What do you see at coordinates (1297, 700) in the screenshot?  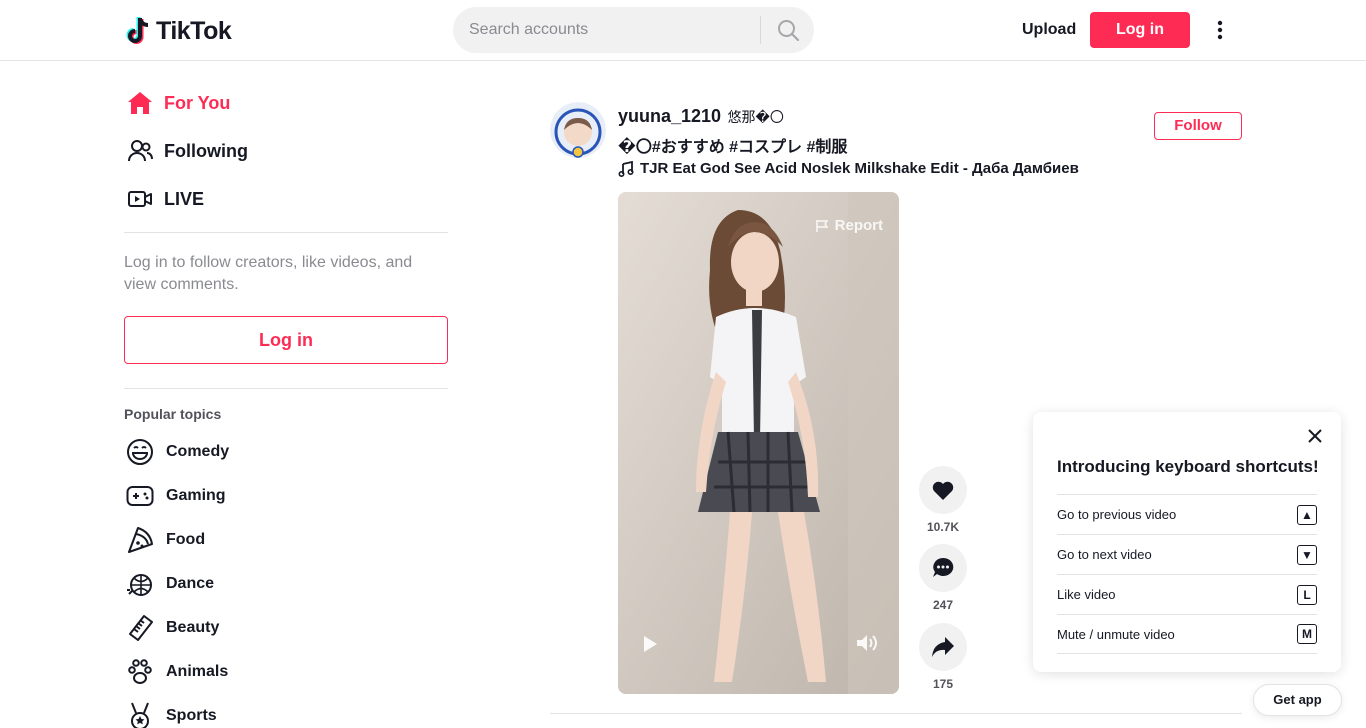 I see `get-app-button: Get app` at bounding box center [1297, 700].